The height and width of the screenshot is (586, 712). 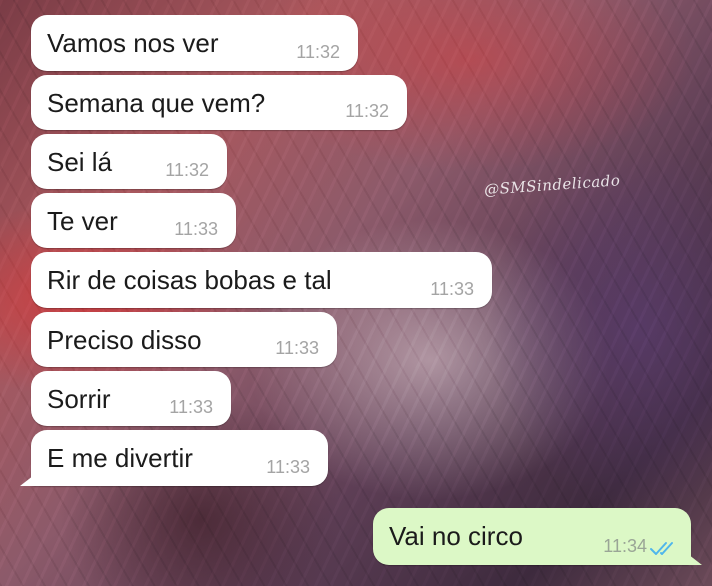 I want to click on message-text: Vamos nos ver, so click(x=133, y=43).